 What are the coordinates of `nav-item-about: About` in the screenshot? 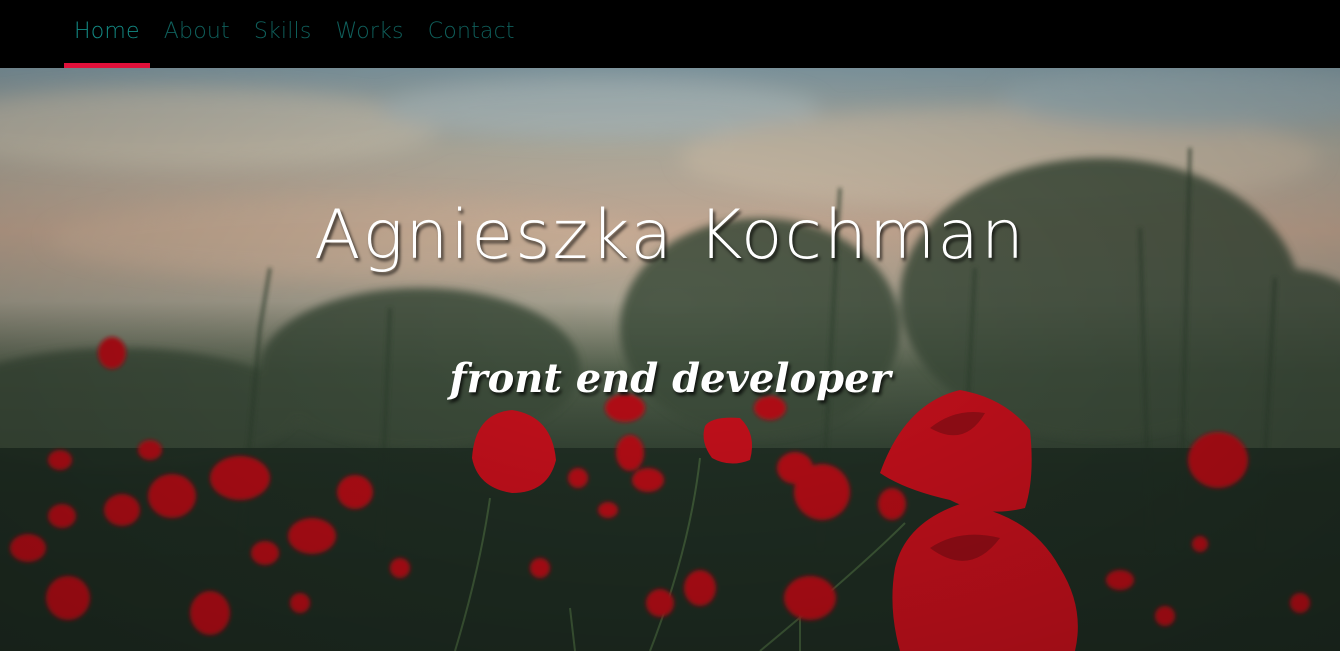 It's located at (197, 34).